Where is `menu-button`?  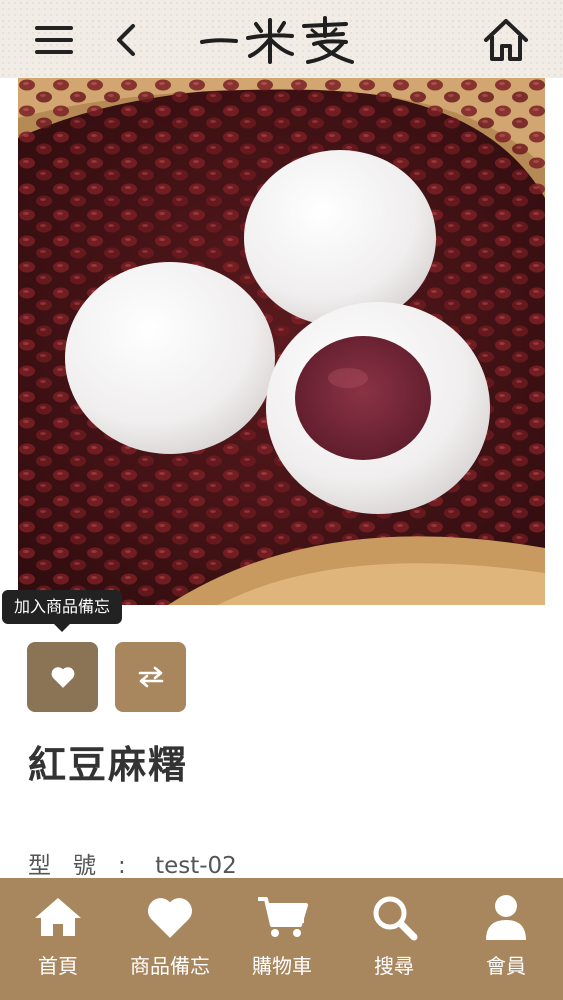 menu-button is located at coordinates (55, 40).